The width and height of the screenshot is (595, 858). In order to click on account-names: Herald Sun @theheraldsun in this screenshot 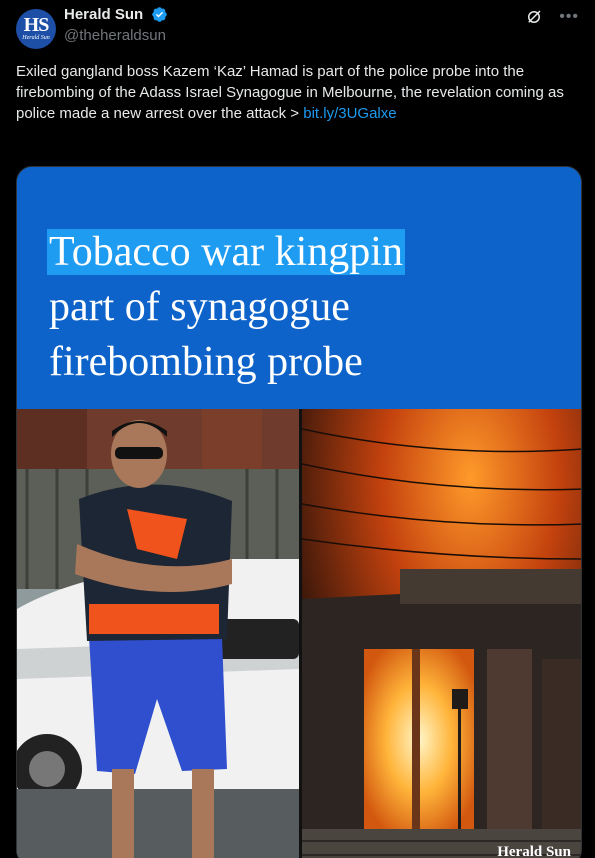, I will do `click(116, 25)`.